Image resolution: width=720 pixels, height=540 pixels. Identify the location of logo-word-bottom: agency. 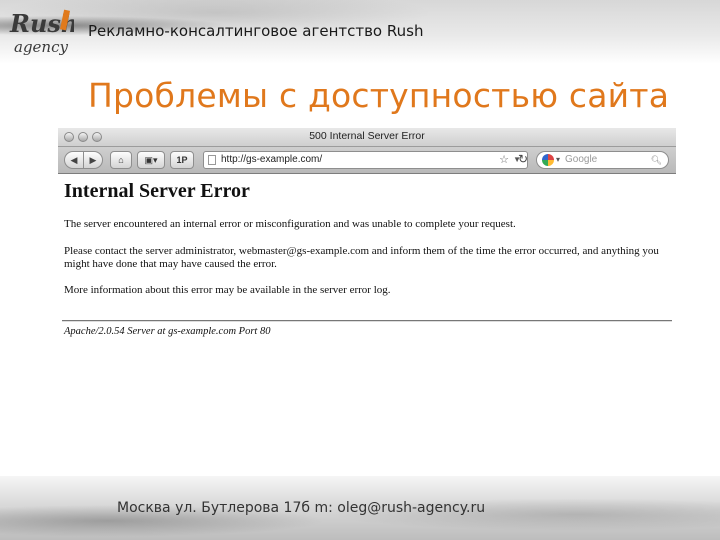
(41, 47).